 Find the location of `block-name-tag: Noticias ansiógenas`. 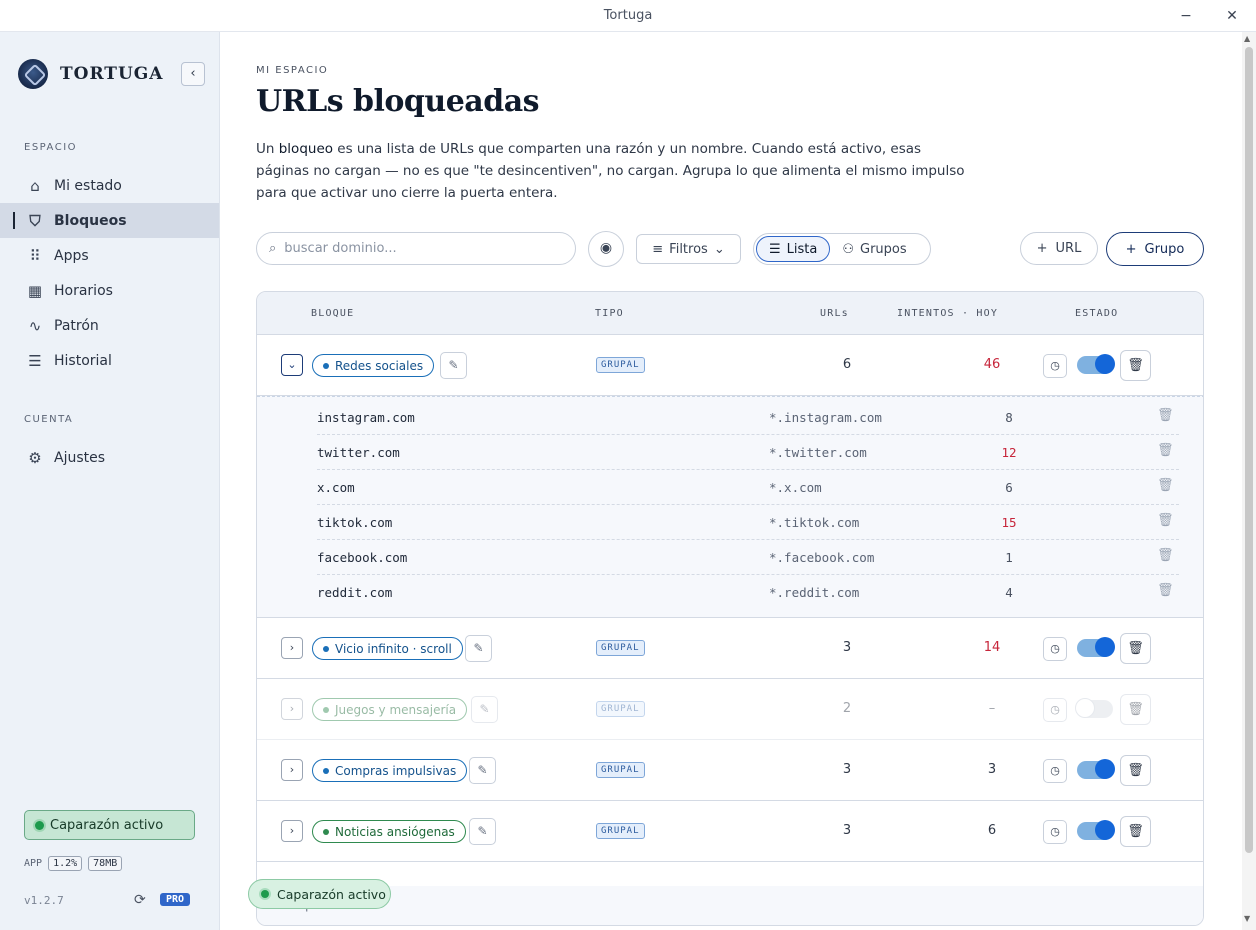

block-name-tag: Noticias ansiógenas is located at coordinates (389, 831).